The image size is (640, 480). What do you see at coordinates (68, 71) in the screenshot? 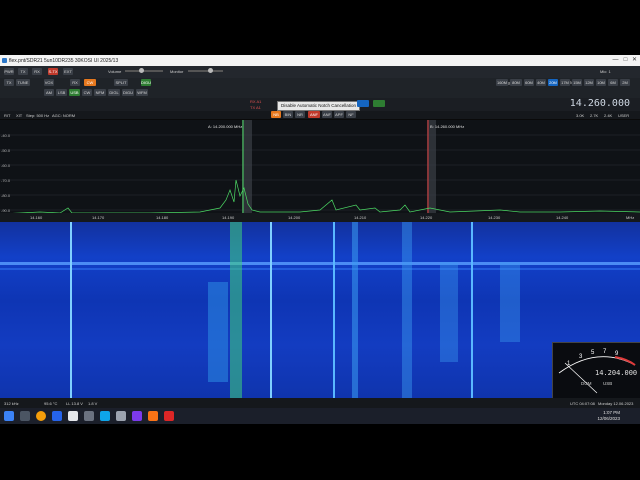
I see `ext-button: EXT` at bounding box center [68, 71].